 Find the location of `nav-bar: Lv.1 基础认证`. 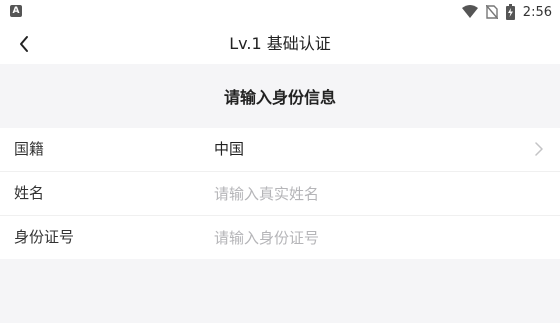

nav-bar: Lv.1 基础认证 is located at coordinates (280, 44).